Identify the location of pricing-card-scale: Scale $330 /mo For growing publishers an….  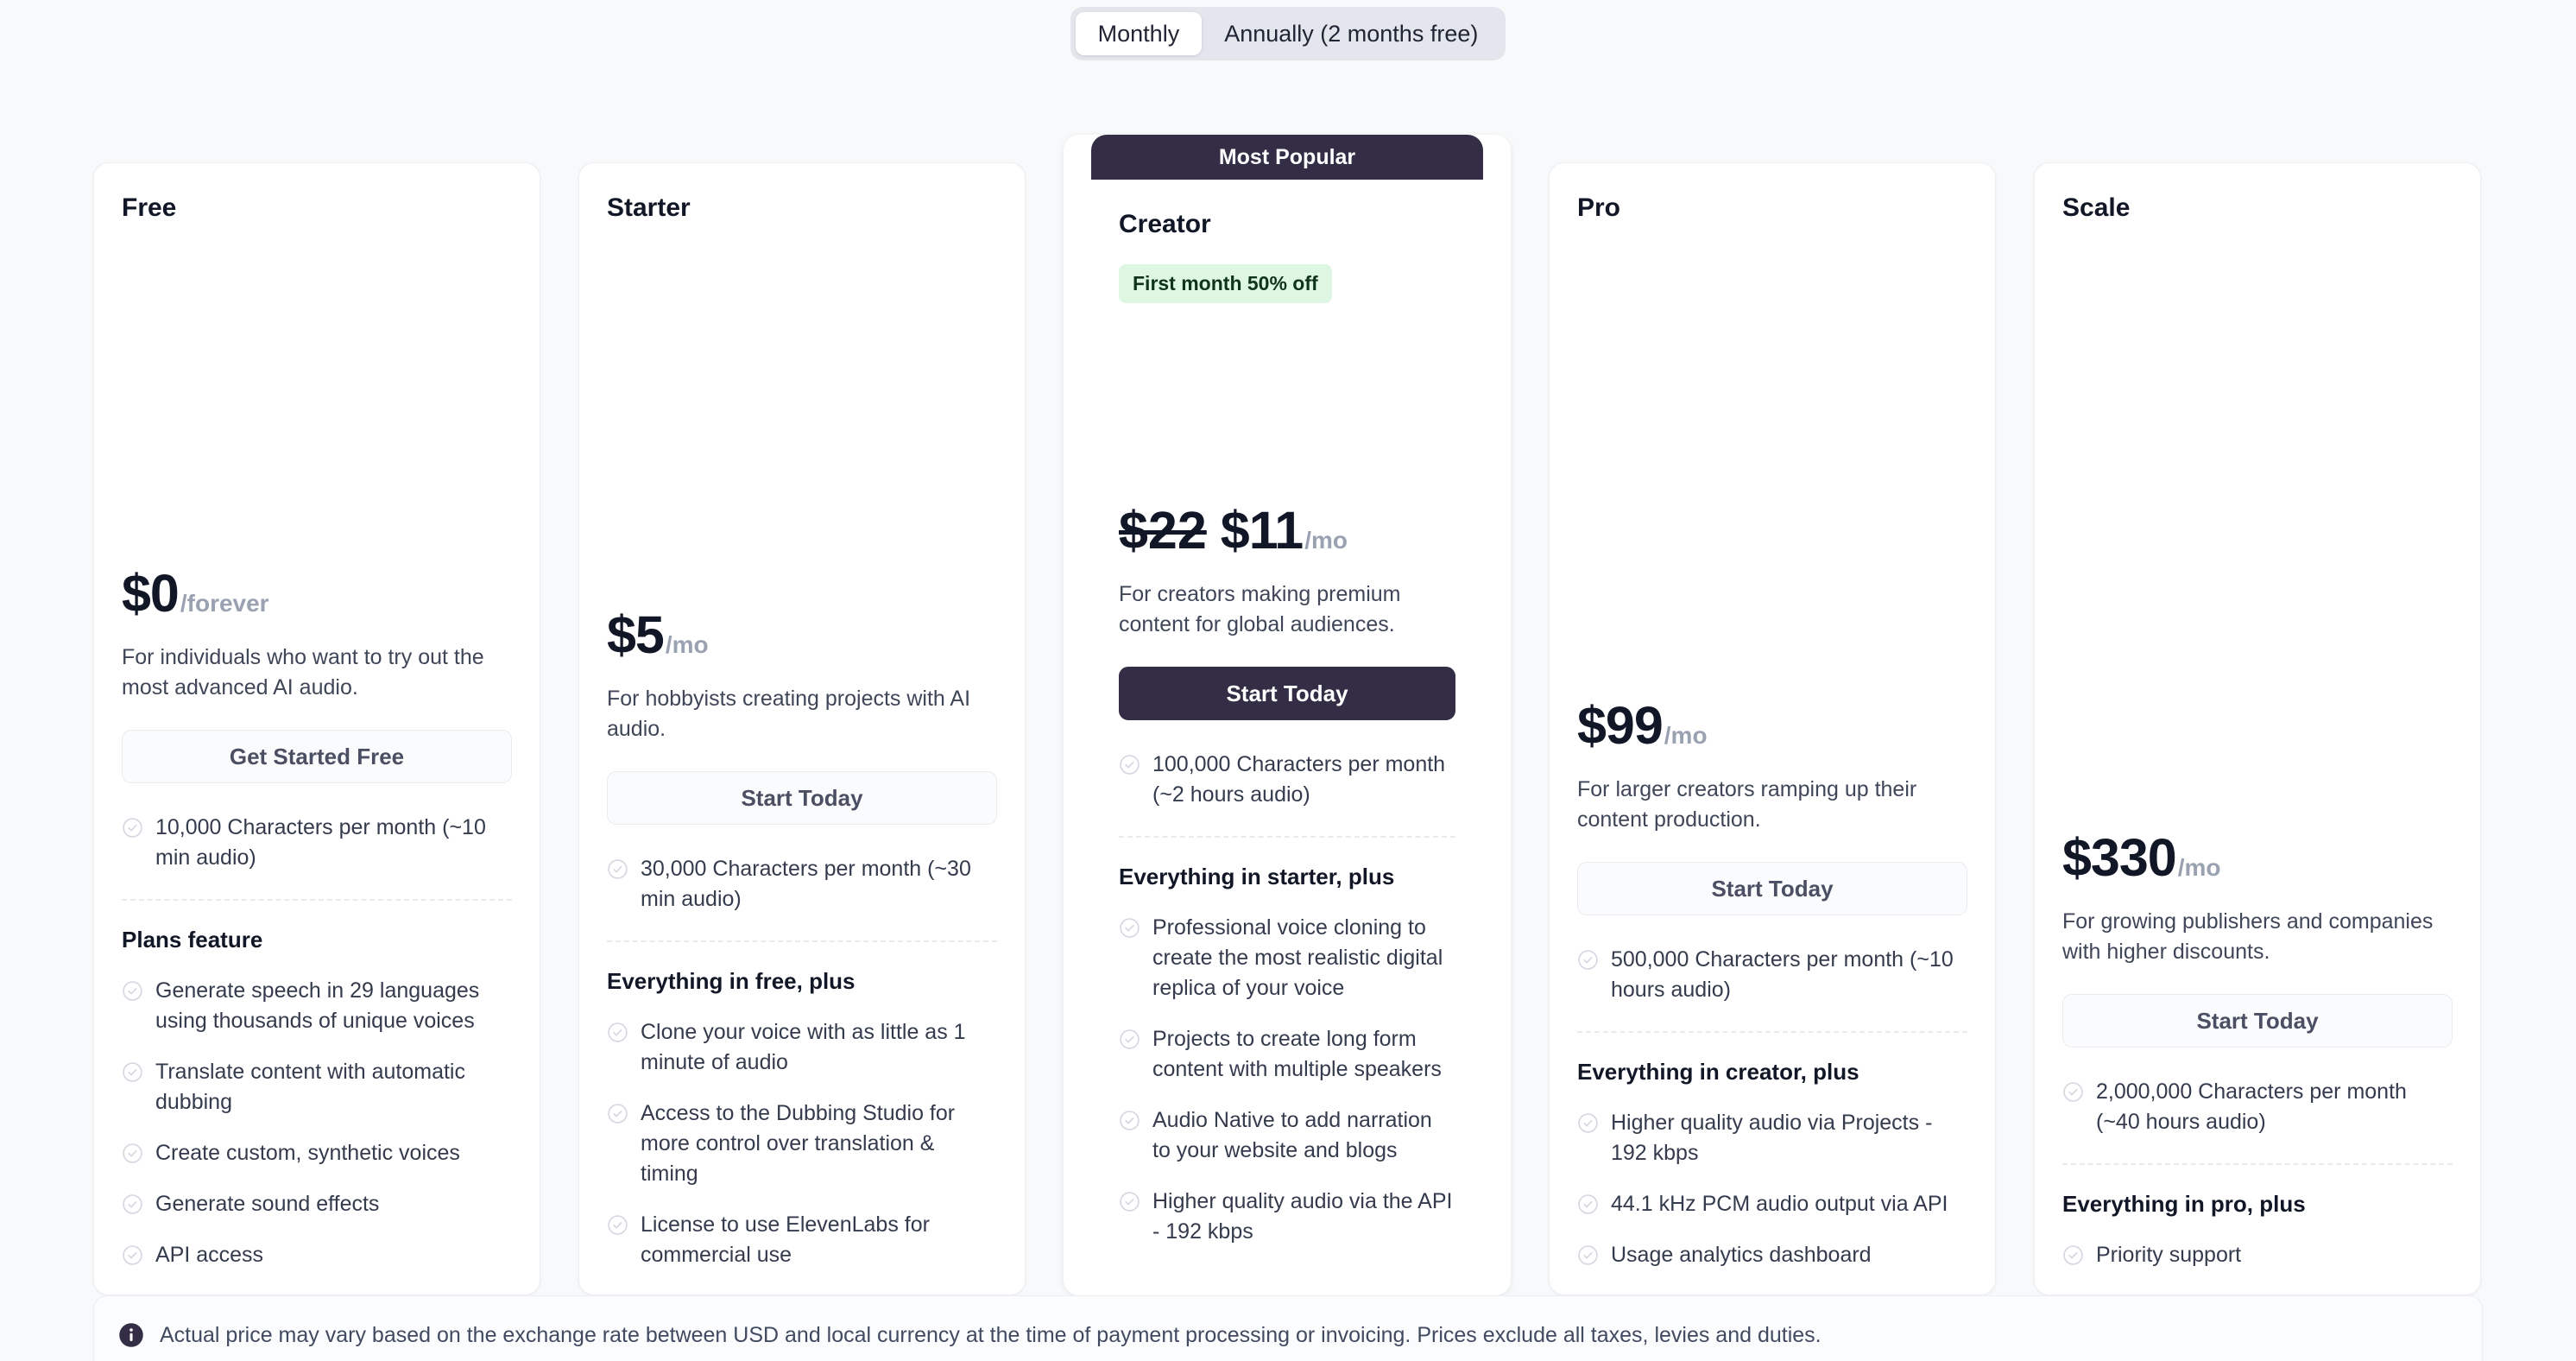
(2257, 728).